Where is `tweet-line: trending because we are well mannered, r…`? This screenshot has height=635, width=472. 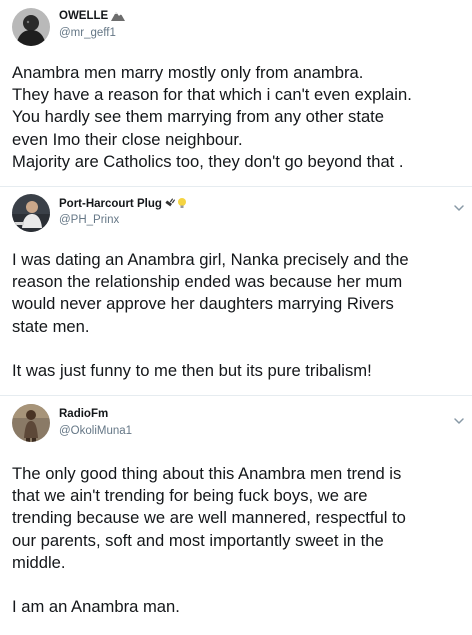 tweet-line: trending because we are well mannered, r… is located at coordinates (209, 518).